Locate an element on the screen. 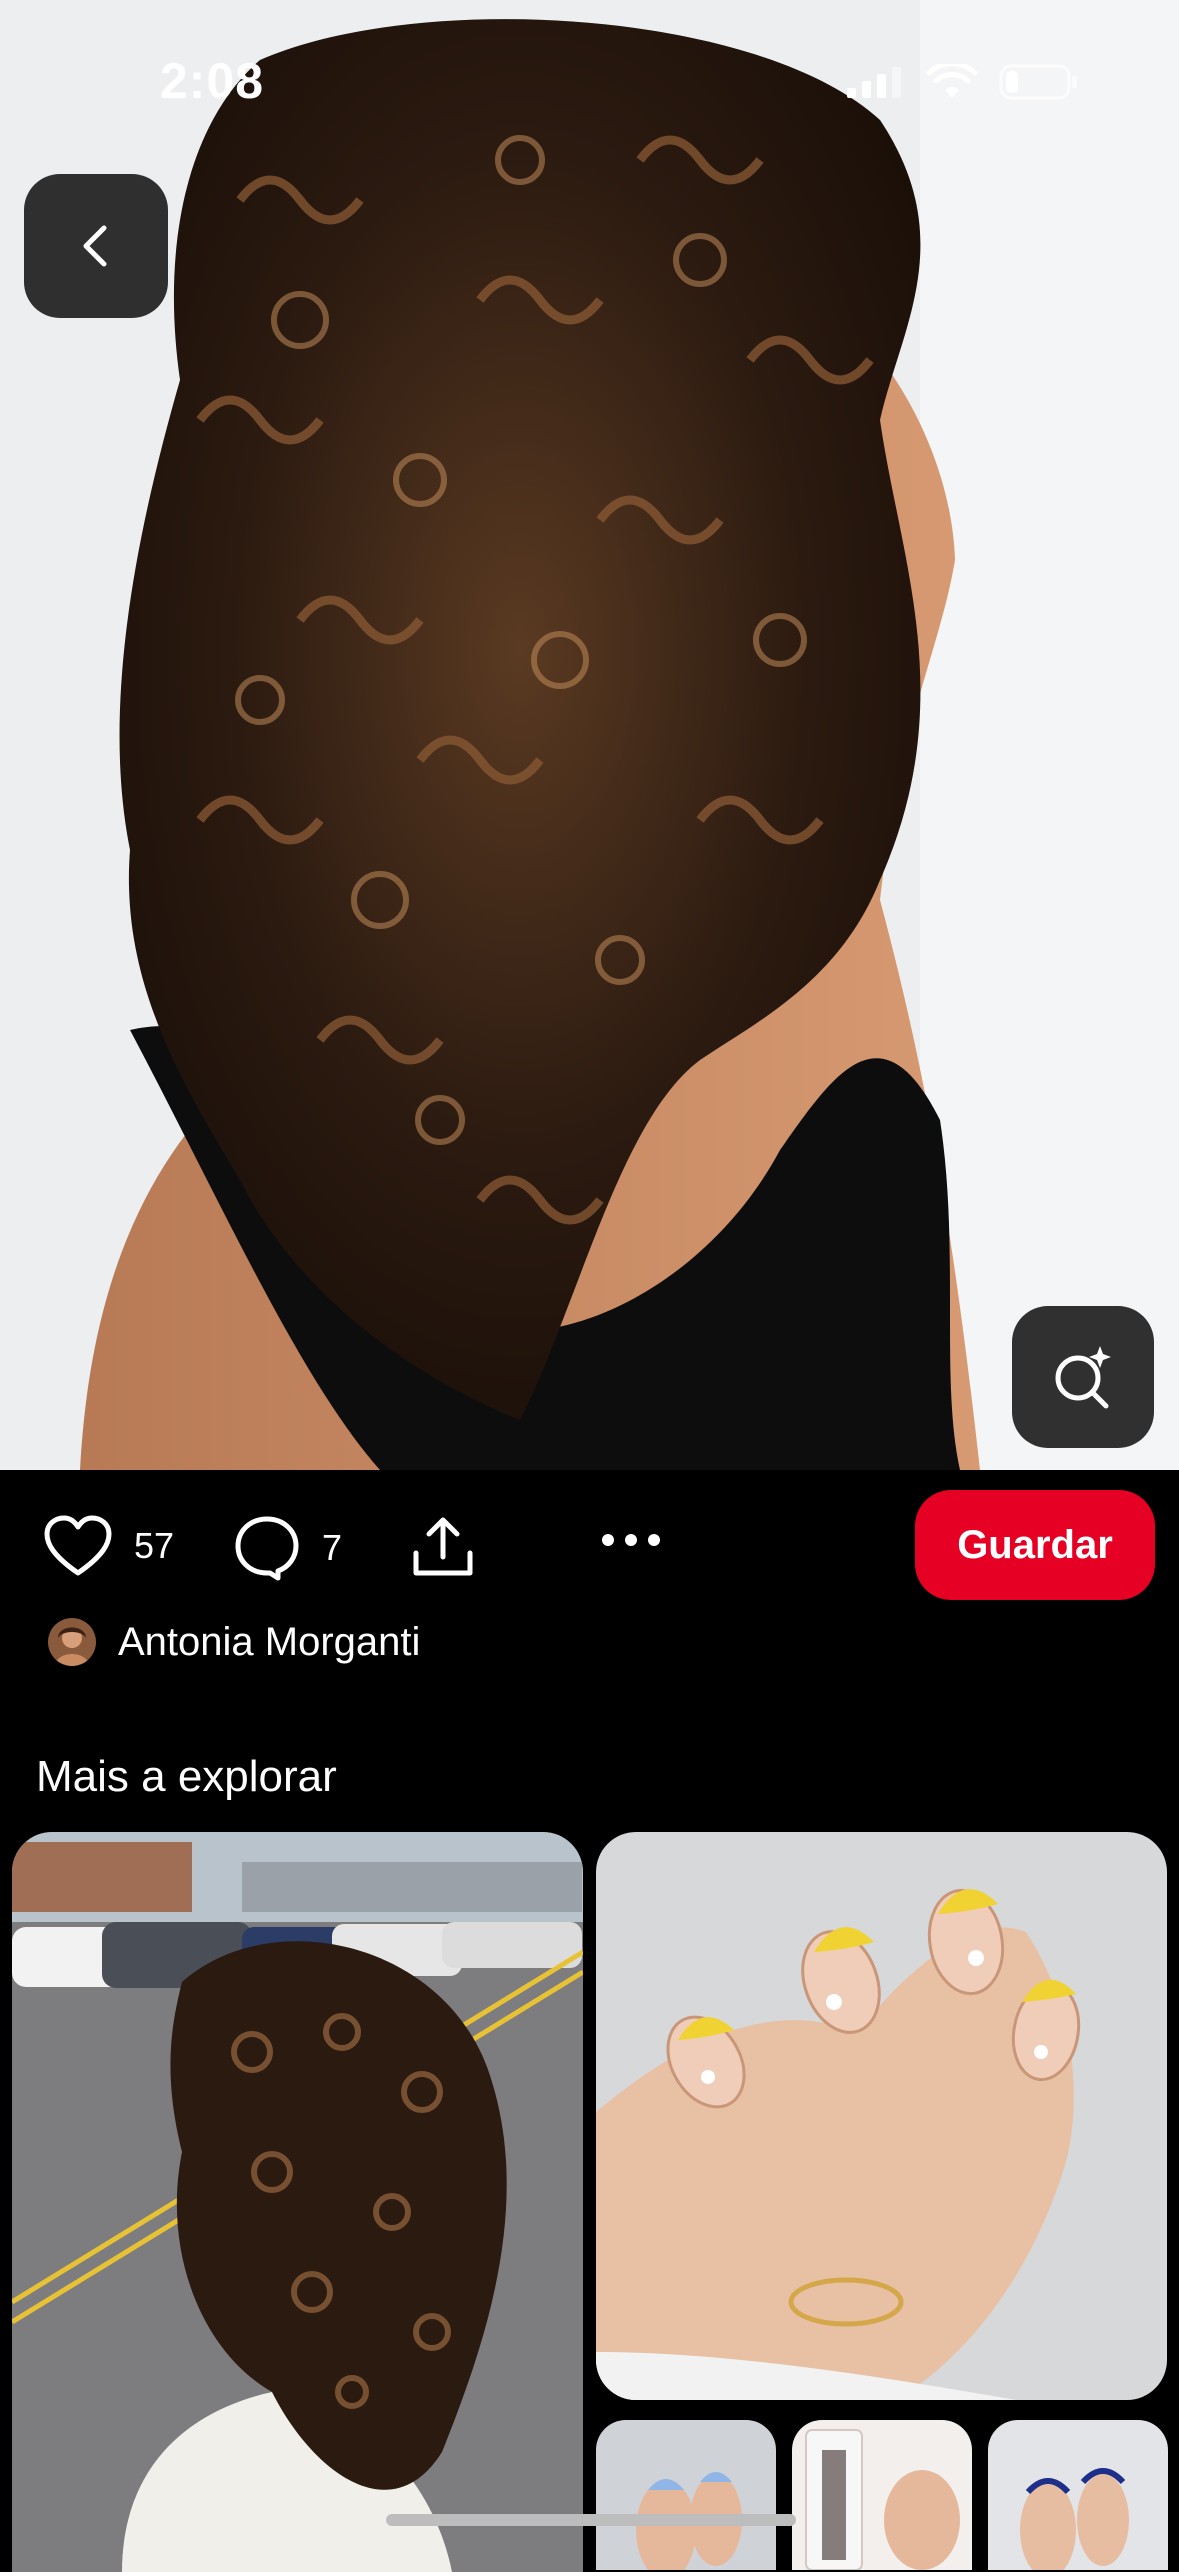 The height and width of the screenshot is (2572, 1179). comment-count: 7 is located at coordinates (332, 1547).